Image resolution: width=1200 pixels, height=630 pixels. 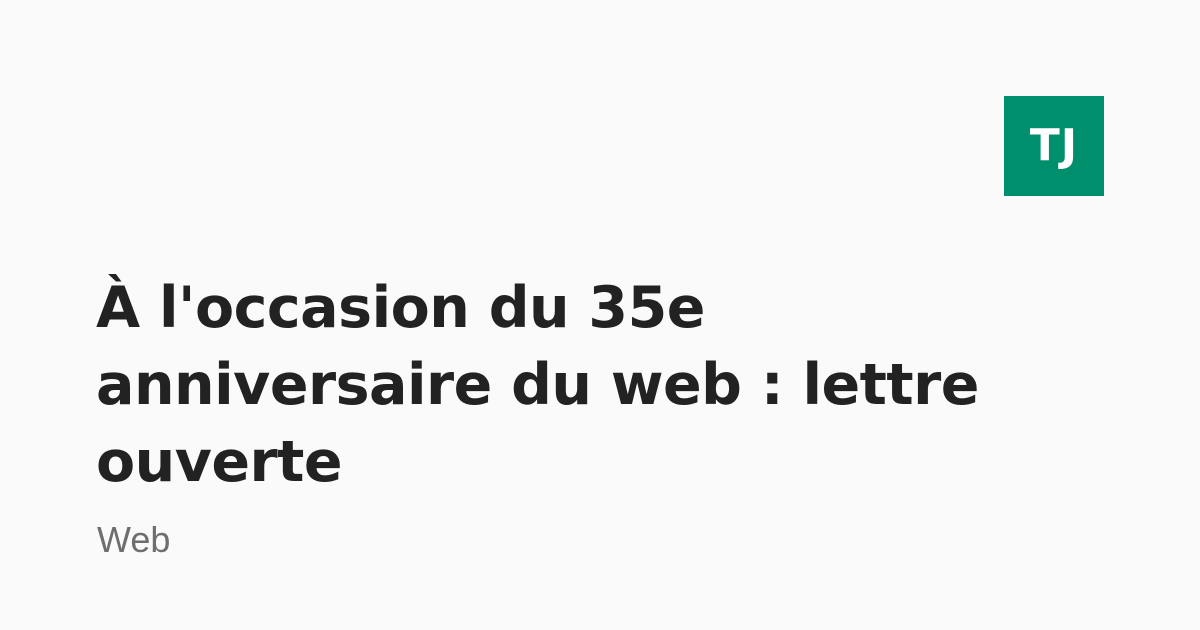 I want to click on site-logo-text: TJ, so click(x=1054, y=145).